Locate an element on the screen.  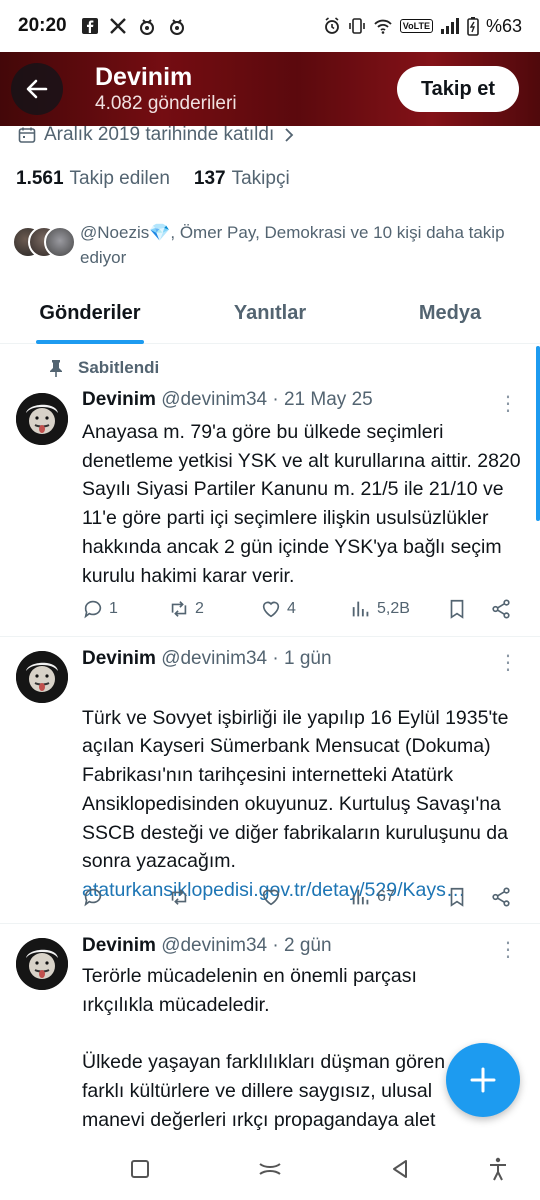
recent-apps-button is located at coordinates (140, 1169).